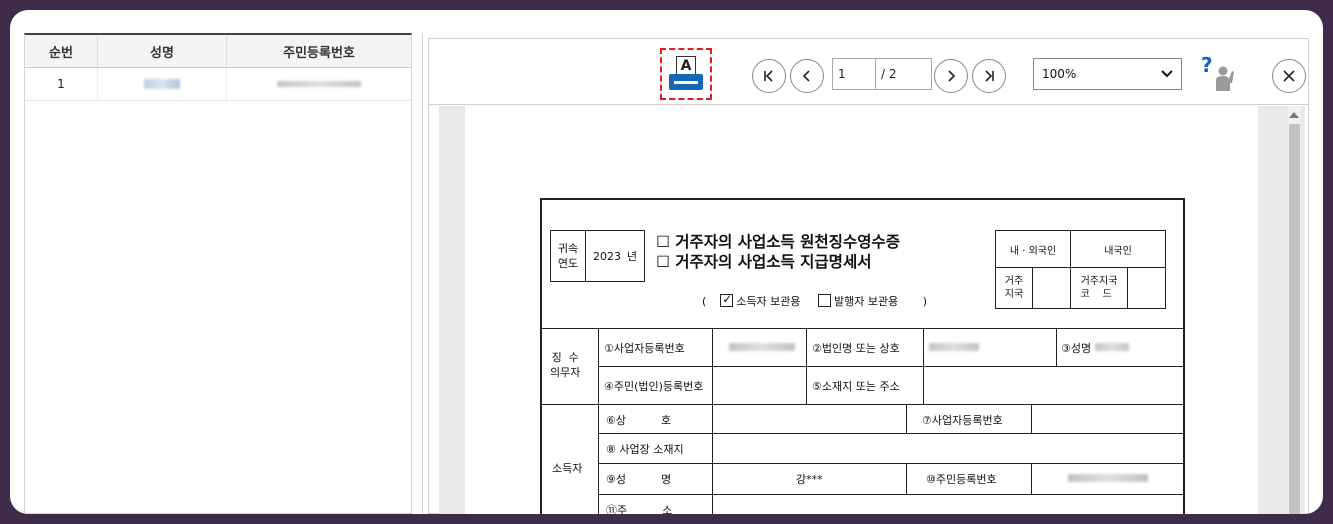  Describe the element at coordinates (809, 479) in the screenshot. I see `earner-name-value: 강***` at that location.